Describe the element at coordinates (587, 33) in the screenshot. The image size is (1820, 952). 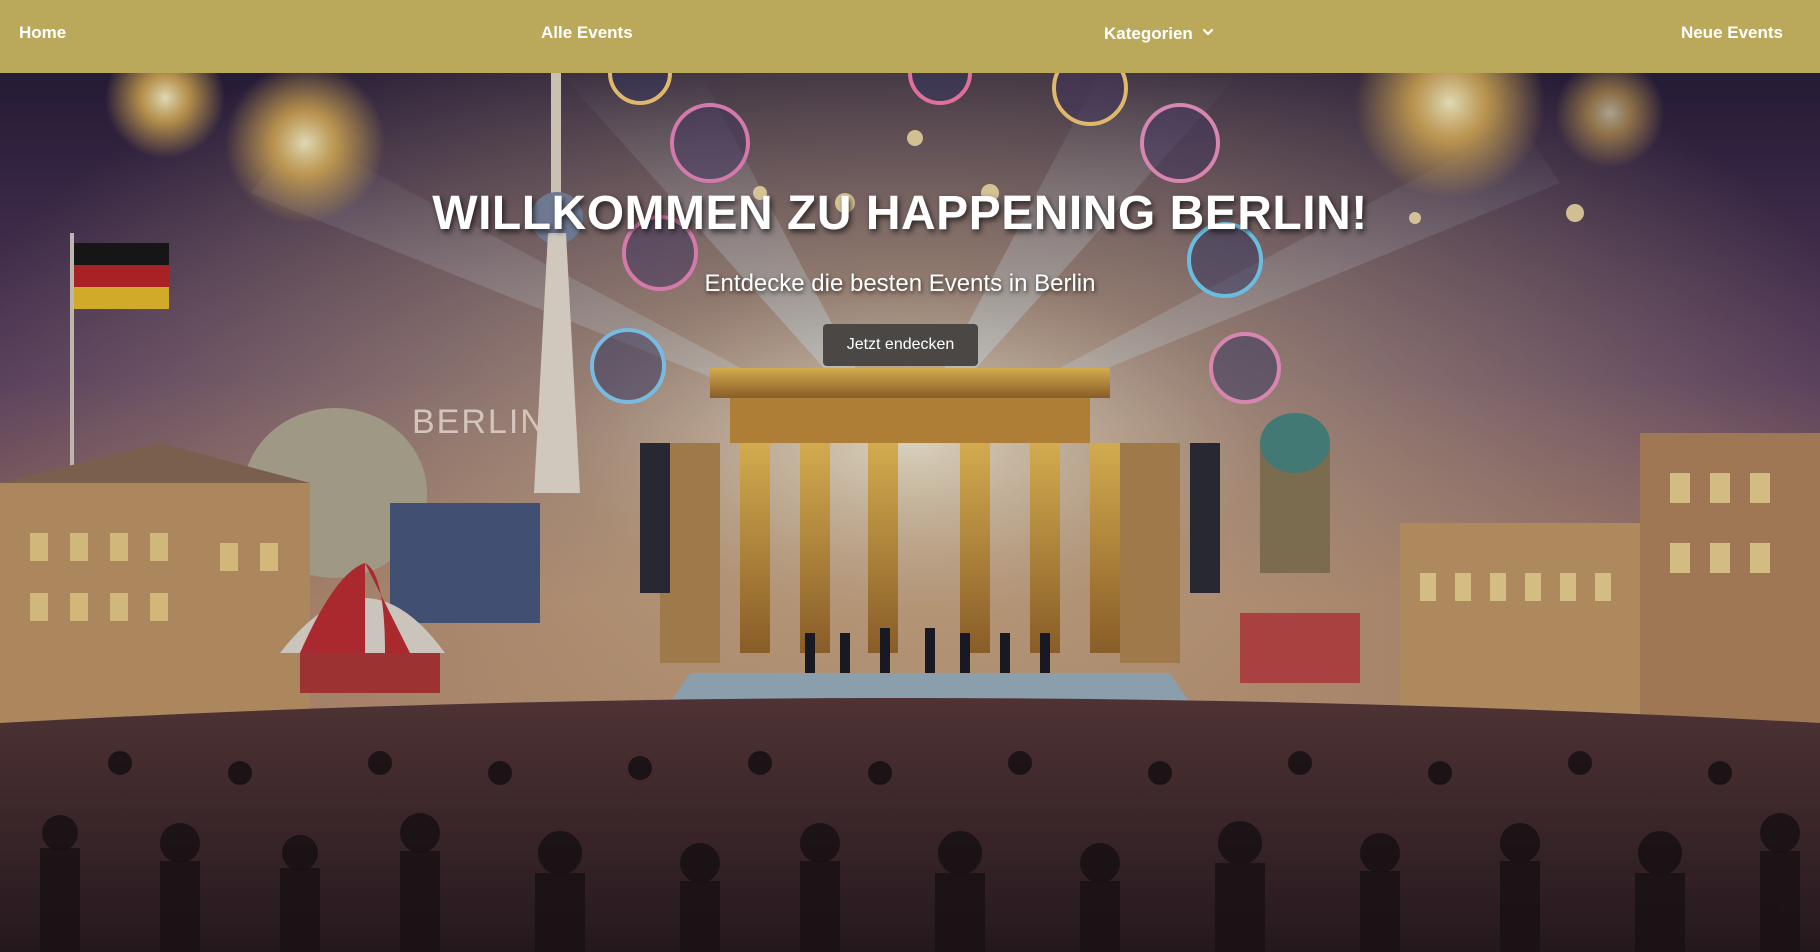
I see `nav-all-events-link: Alle Events` at that location.